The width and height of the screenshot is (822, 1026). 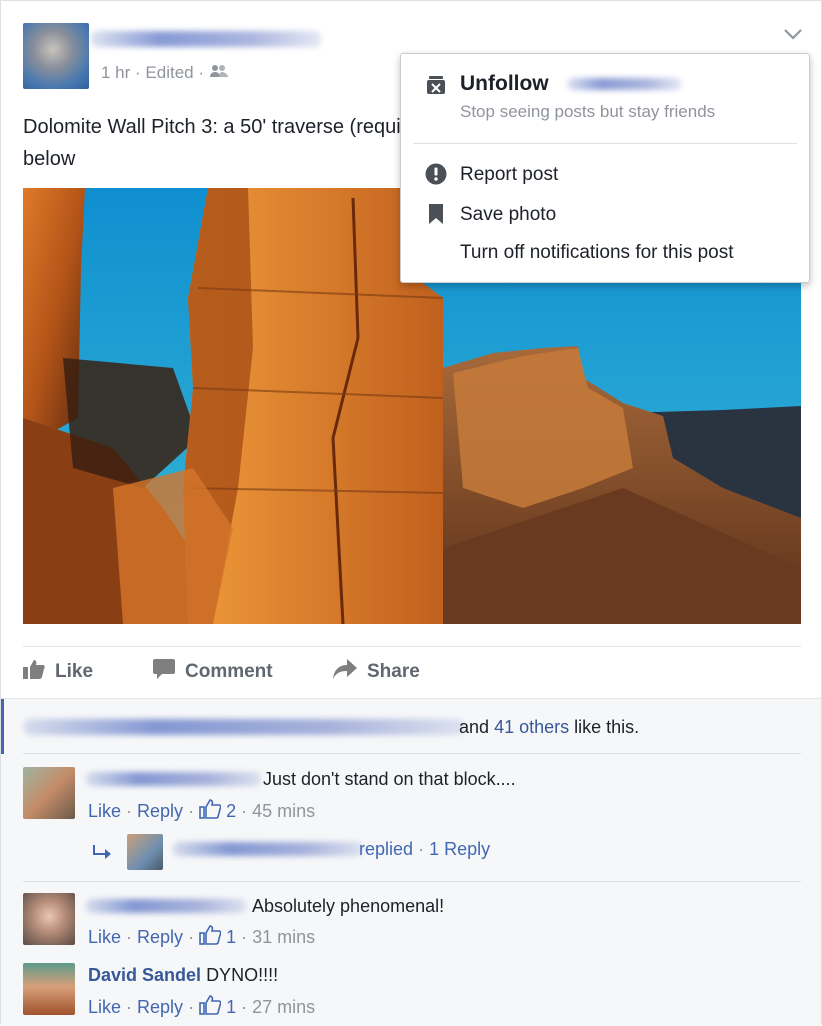 What do you see at coordinates (283, 811) in the screenshot?
I see `comment-time: 45 mins` at bounding box center [283, 811].